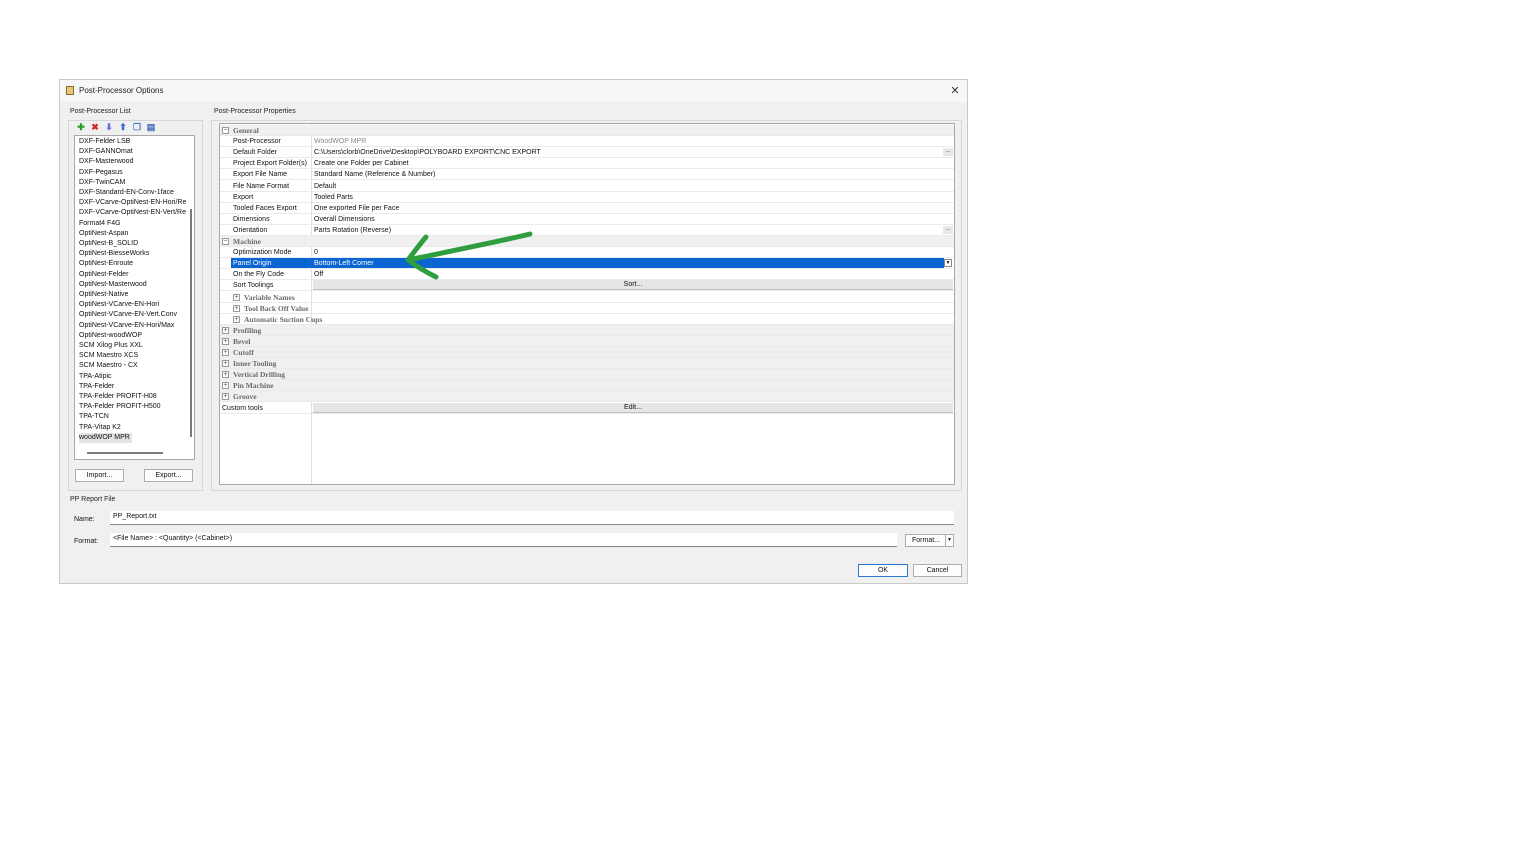 Image resolution: width=1536 pixels, height=864 pixels. Describe the element at coordinates (95, 127) in the screenshot. I see `delete-icon: ✖` at that location.